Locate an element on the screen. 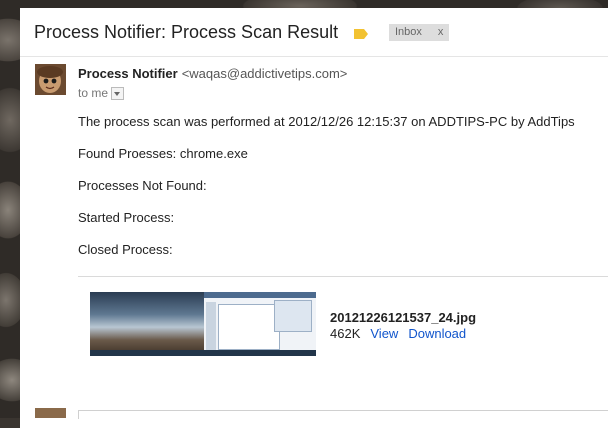  recipient-line: to me is located at coordinates (101, 93).